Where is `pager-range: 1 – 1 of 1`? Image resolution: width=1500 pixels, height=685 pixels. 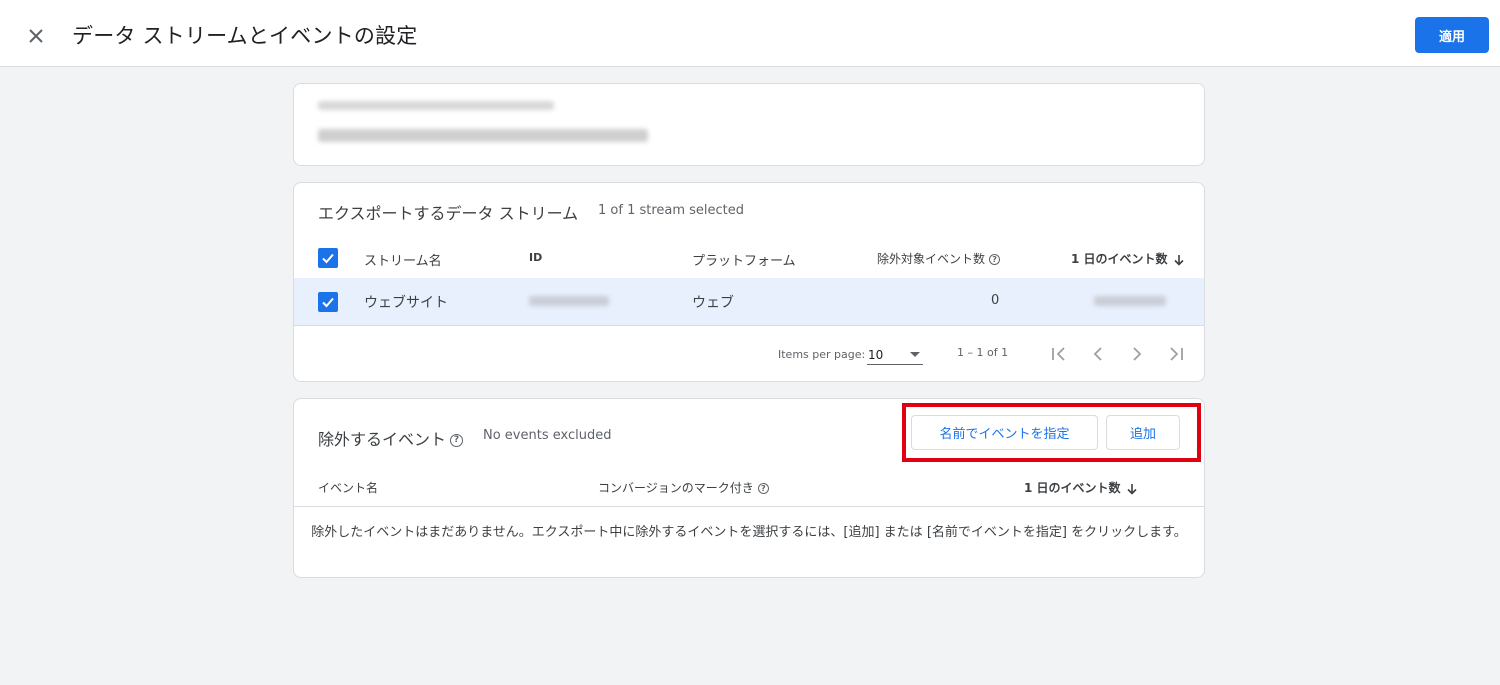
pager-range: 1 – 1 of 1 is located at coordinates (983, 352).